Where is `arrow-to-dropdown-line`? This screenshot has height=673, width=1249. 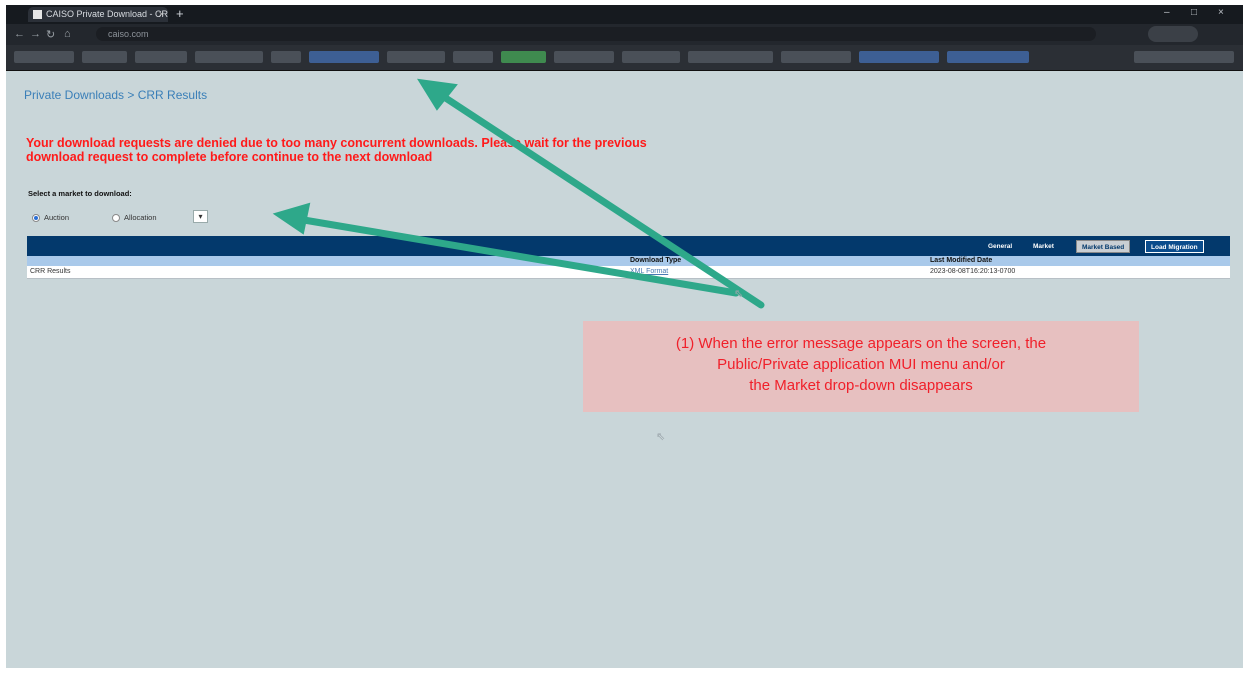 arrow-to-dropdown-line is located at coordinates (517, 256).